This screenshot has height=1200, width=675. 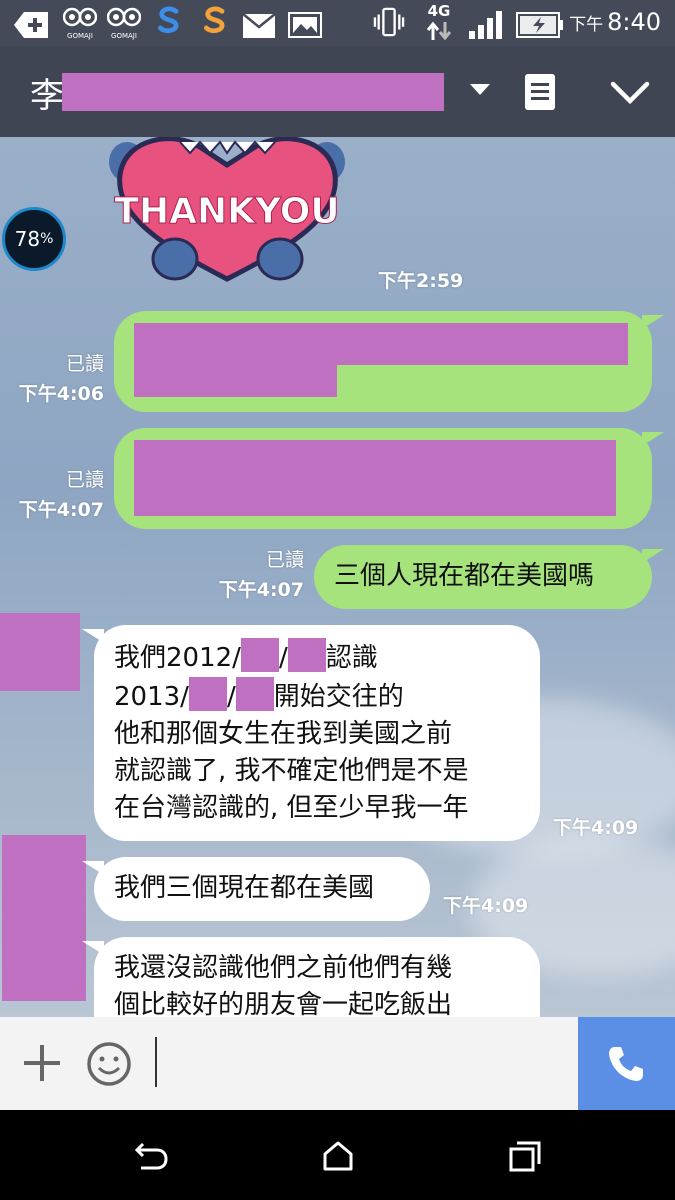 I want to click on clock: 下午 8:40, so click(x=615, y=22).